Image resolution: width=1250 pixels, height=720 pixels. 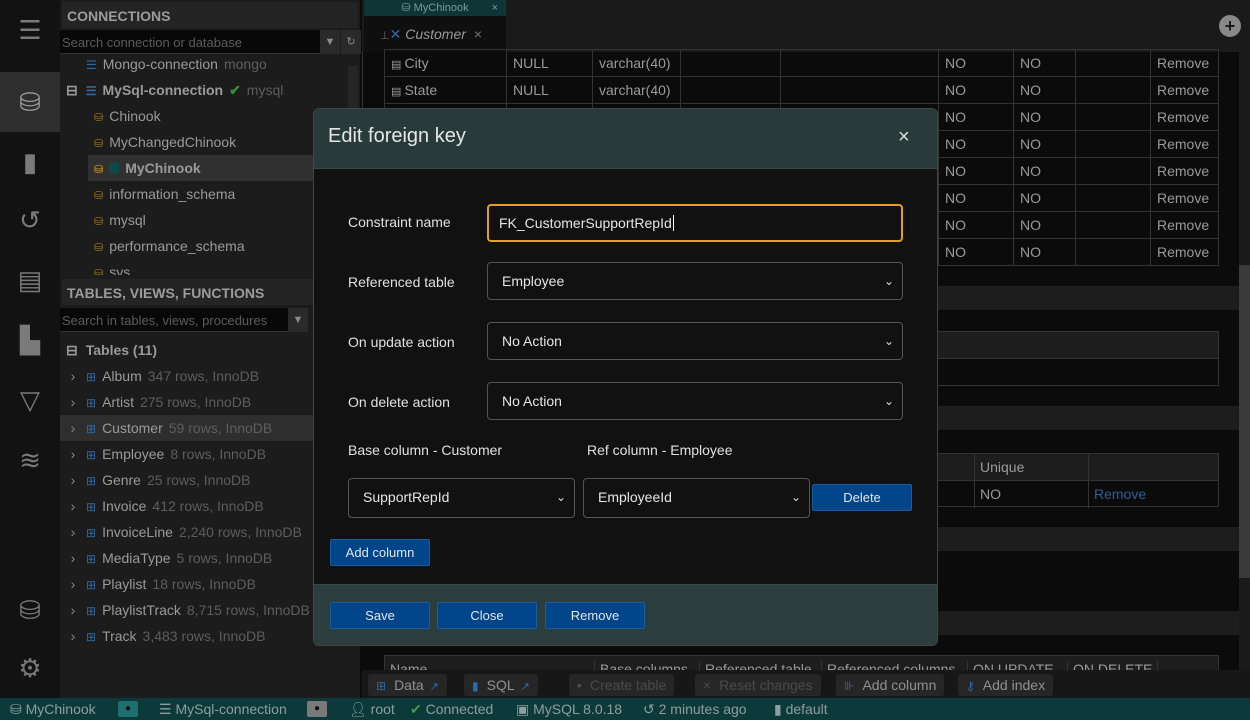 What do you see at coordinates (890, 685) in the screenshot?
I see `add-column-button: ⊪ Add column` at bounding box center [890, 685].